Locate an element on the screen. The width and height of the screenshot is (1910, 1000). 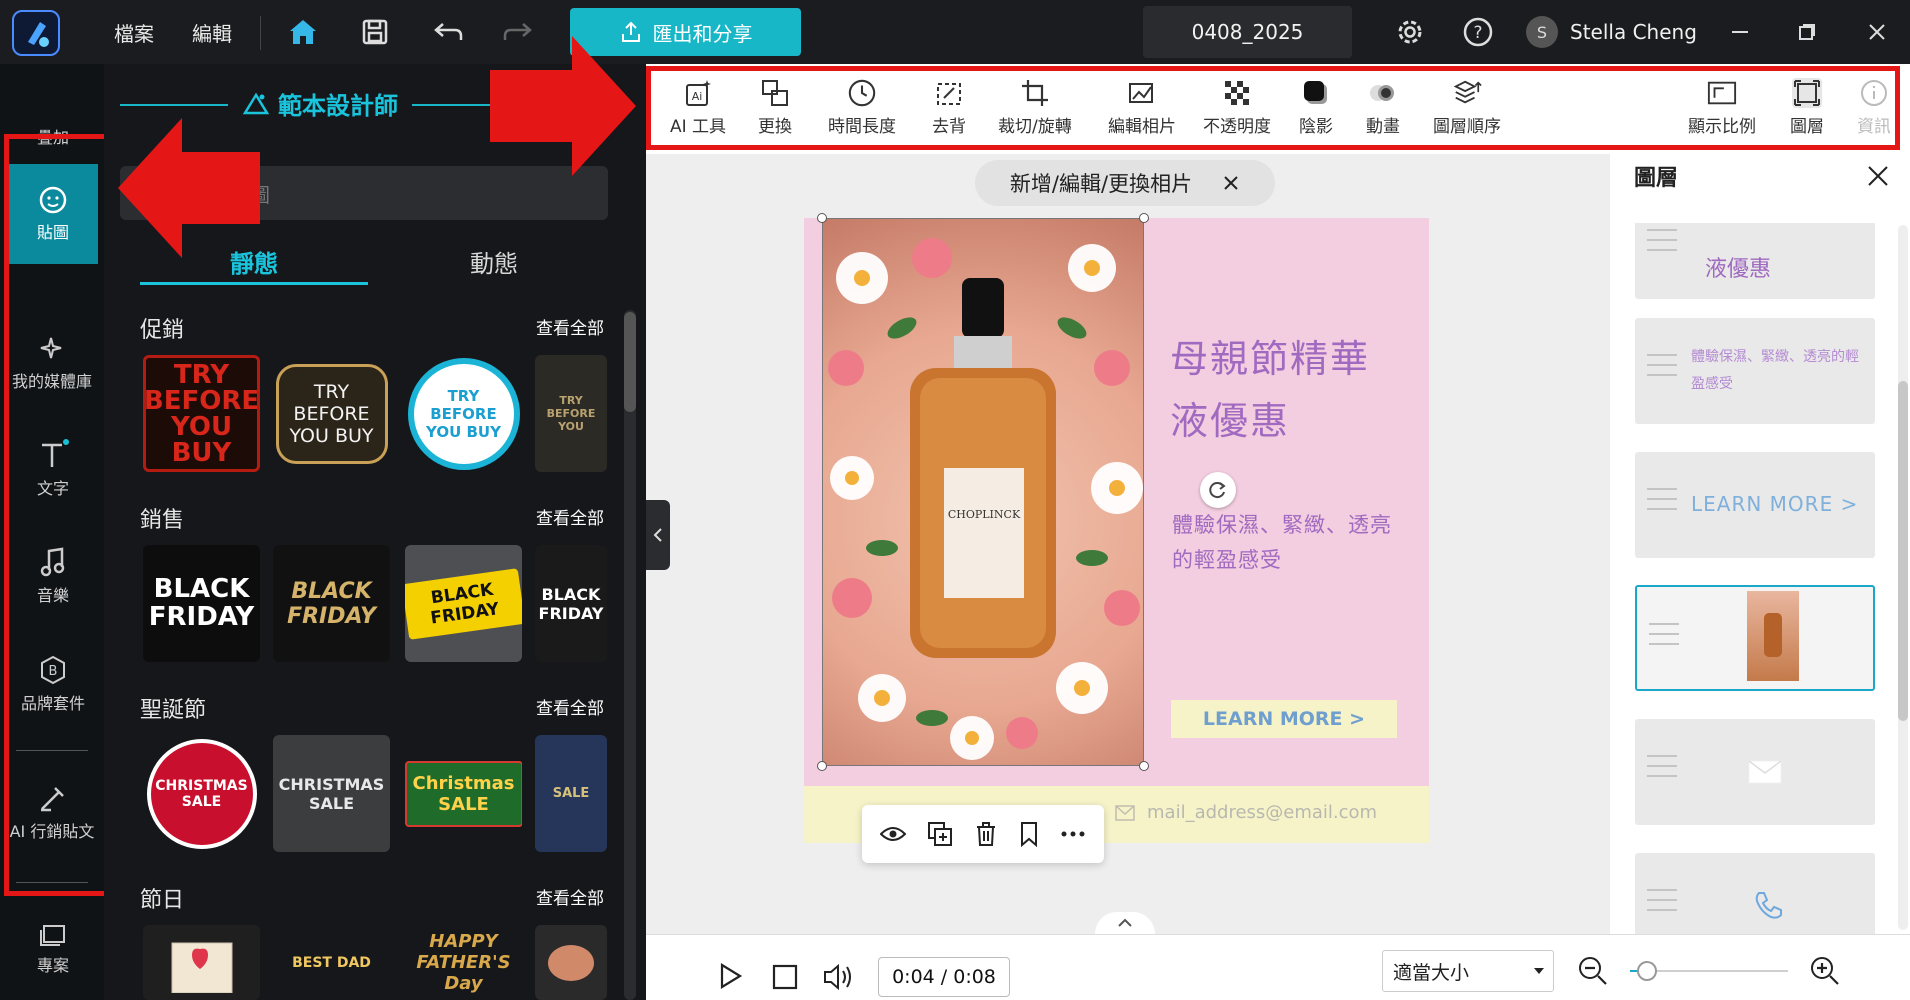
headline-text: 母親節精華液優惠 is located at coordinates (1285, 390).